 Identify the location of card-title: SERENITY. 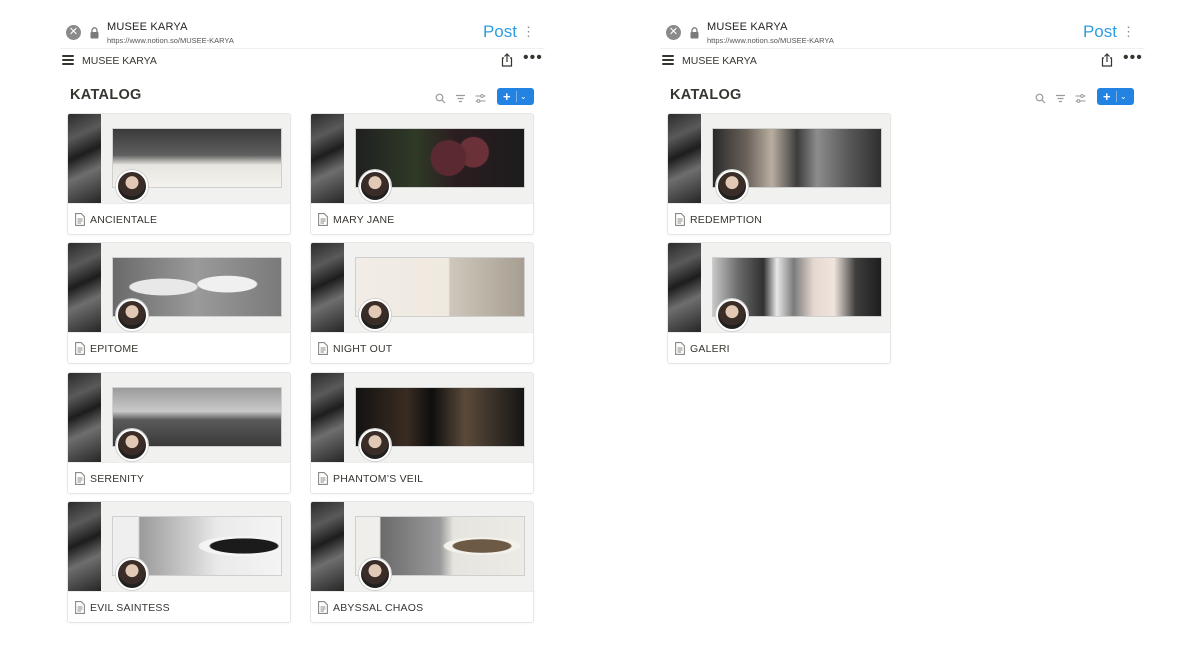
(117, 479).